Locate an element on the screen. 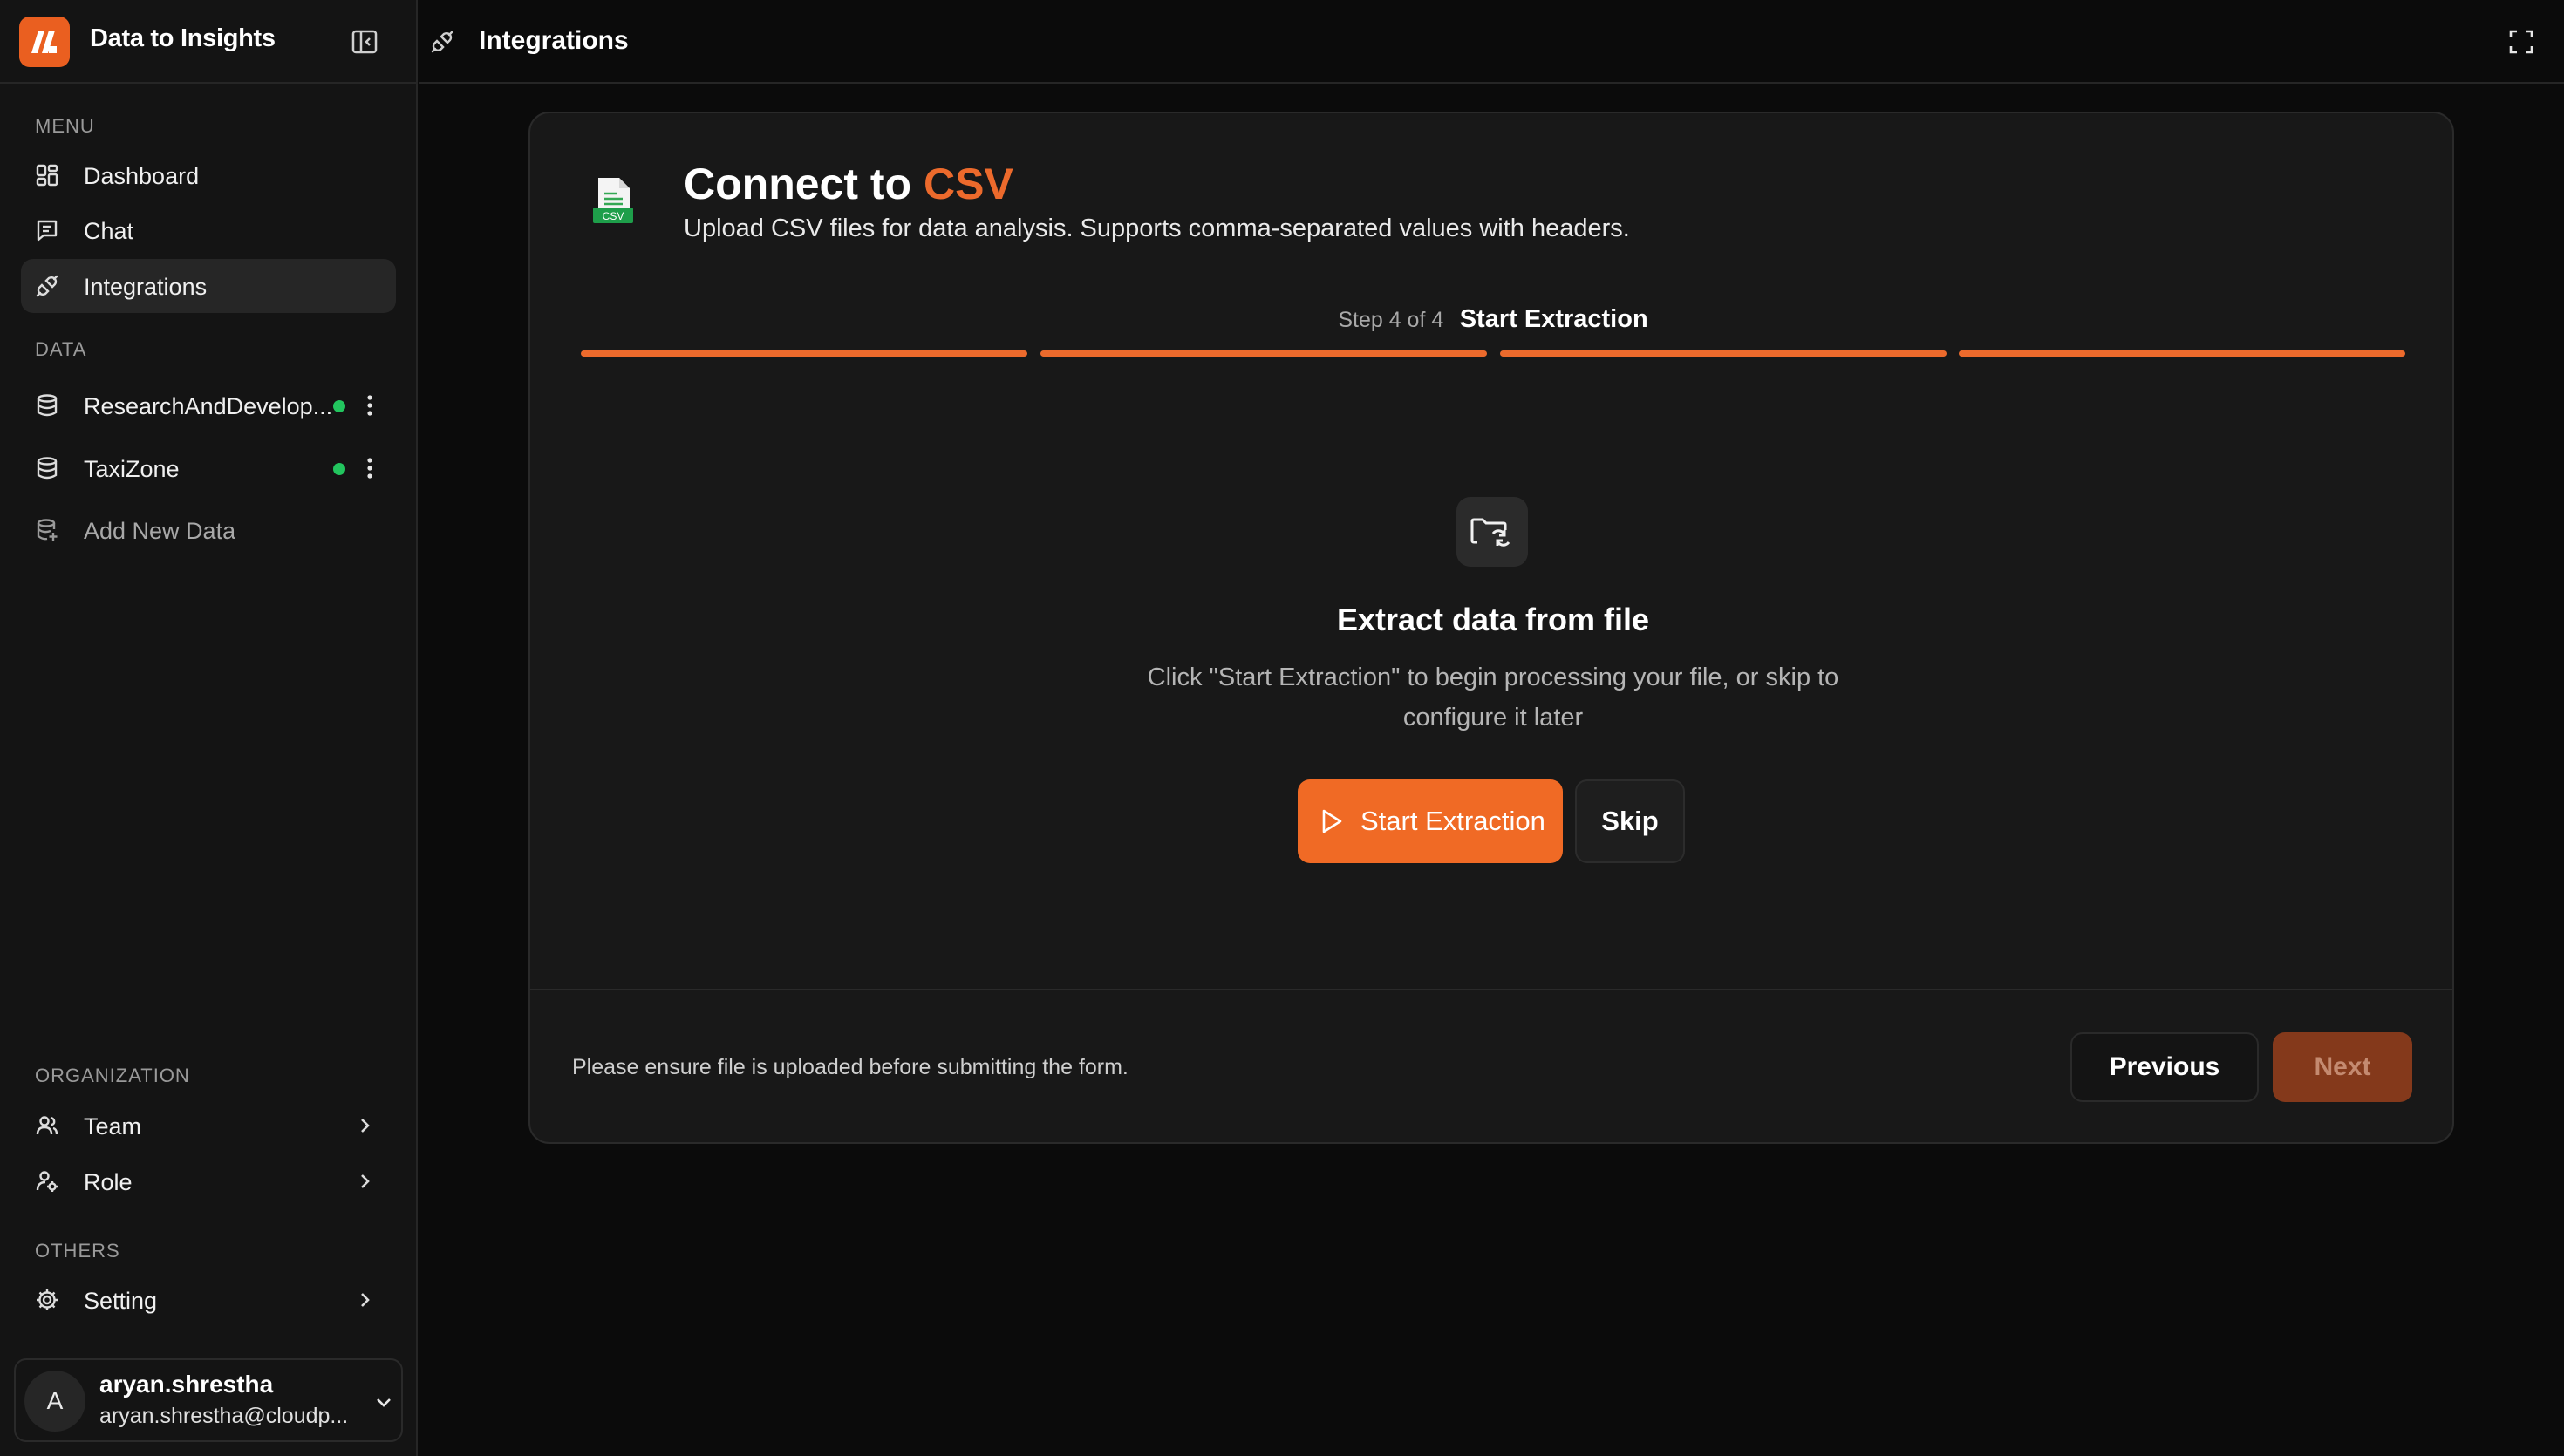 The height and width of the screenshot is (1456, 2564). sidebar-item-label: Add New Data is located at coordinates (160, 531).